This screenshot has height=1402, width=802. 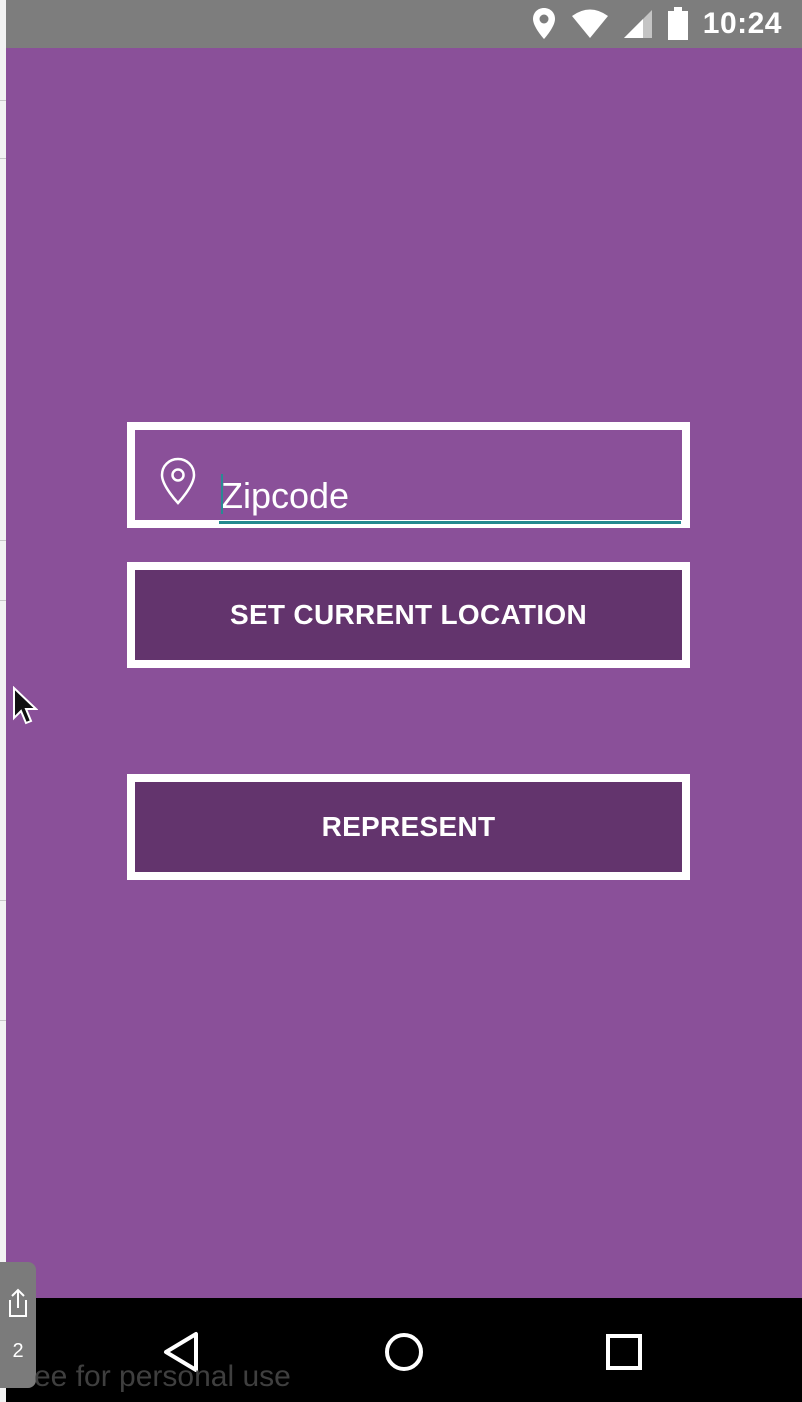 What do you see at coordinates (408, 475) in the screenshot?
I see `zipcode-field-container` at bounding box center [408, 475].